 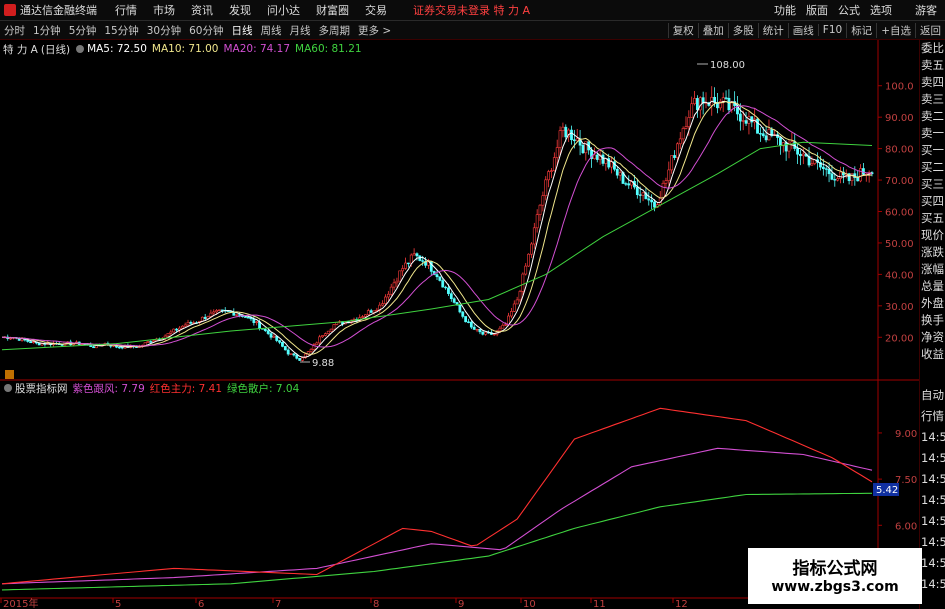 I want to click on quote-field-label: 收益, so click(x=932, y=354).